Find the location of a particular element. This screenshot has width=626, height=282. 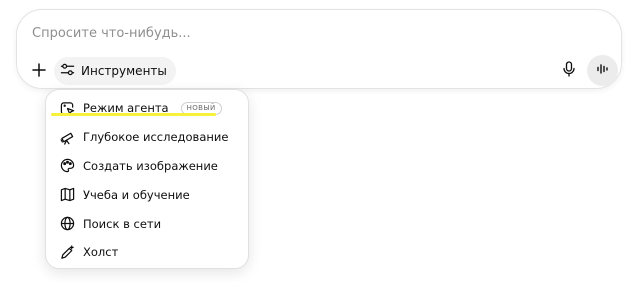

voice-mode-button is located at coordinates (602, 70).